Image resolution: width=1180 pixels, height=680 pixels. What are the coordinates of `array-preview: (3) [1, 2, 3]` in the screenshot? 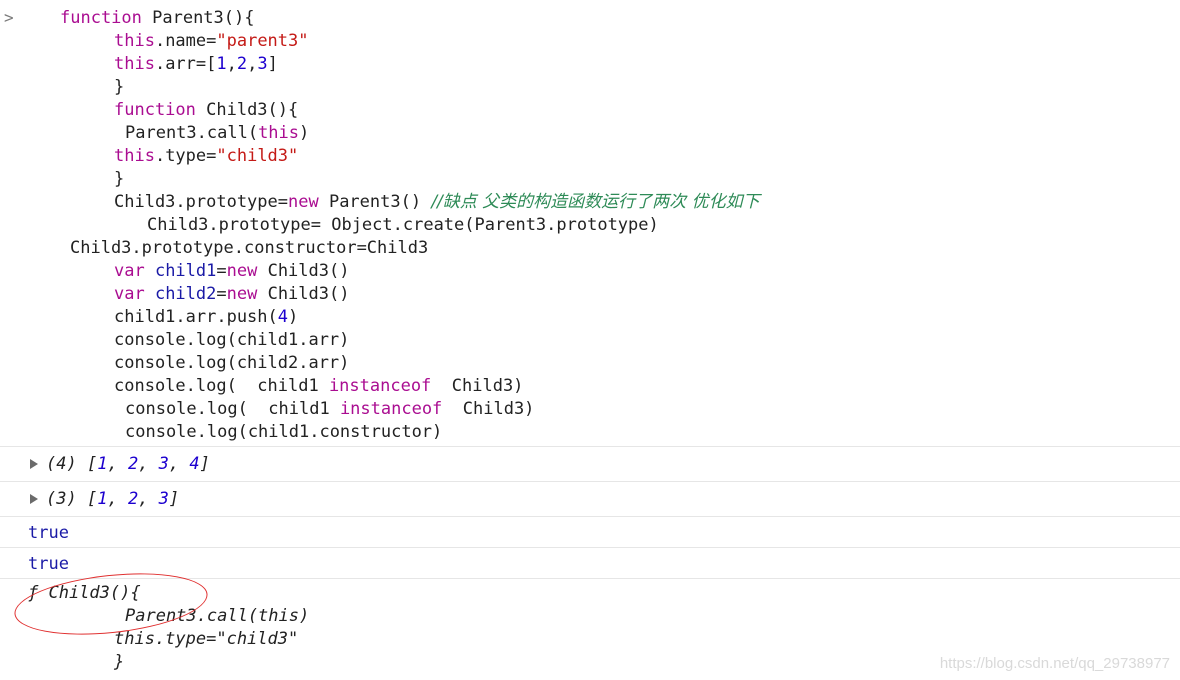 It's located at (112, 499).